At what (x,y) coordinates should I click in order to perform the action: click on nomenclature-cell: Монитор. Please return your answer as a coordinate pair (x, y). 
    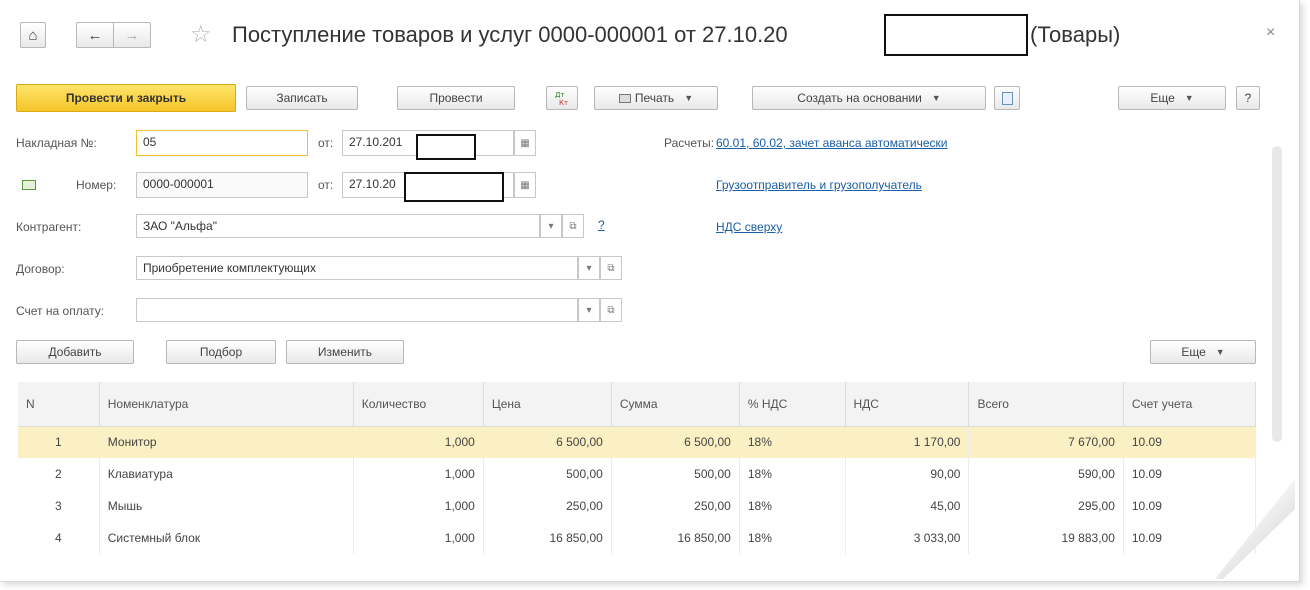
    Looking at the image, I should click on (226, 442).